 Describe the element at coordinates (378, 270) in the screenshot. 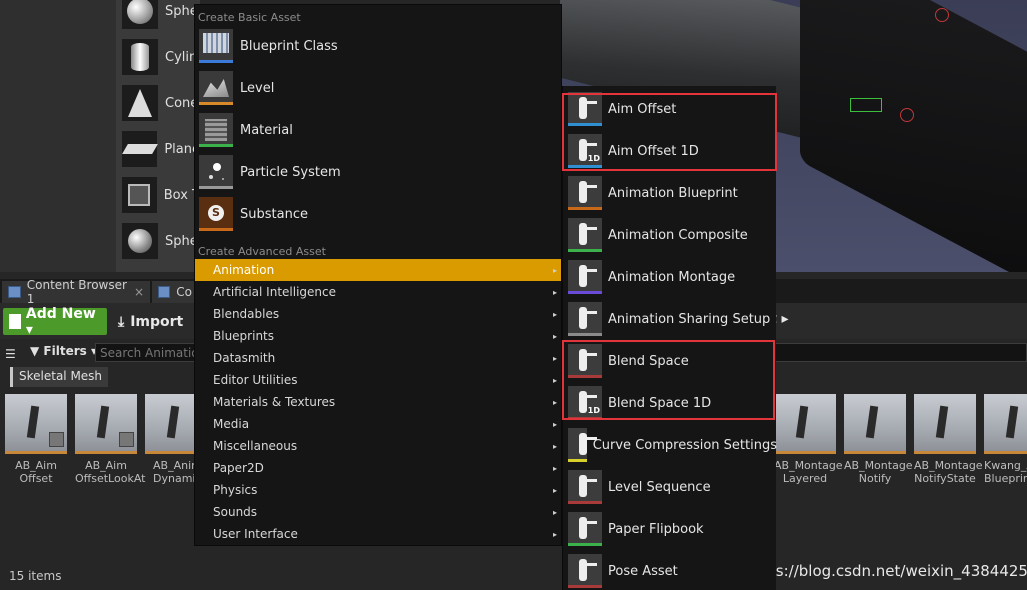

I see `menu-item-animation: Animation ▸` at that location.